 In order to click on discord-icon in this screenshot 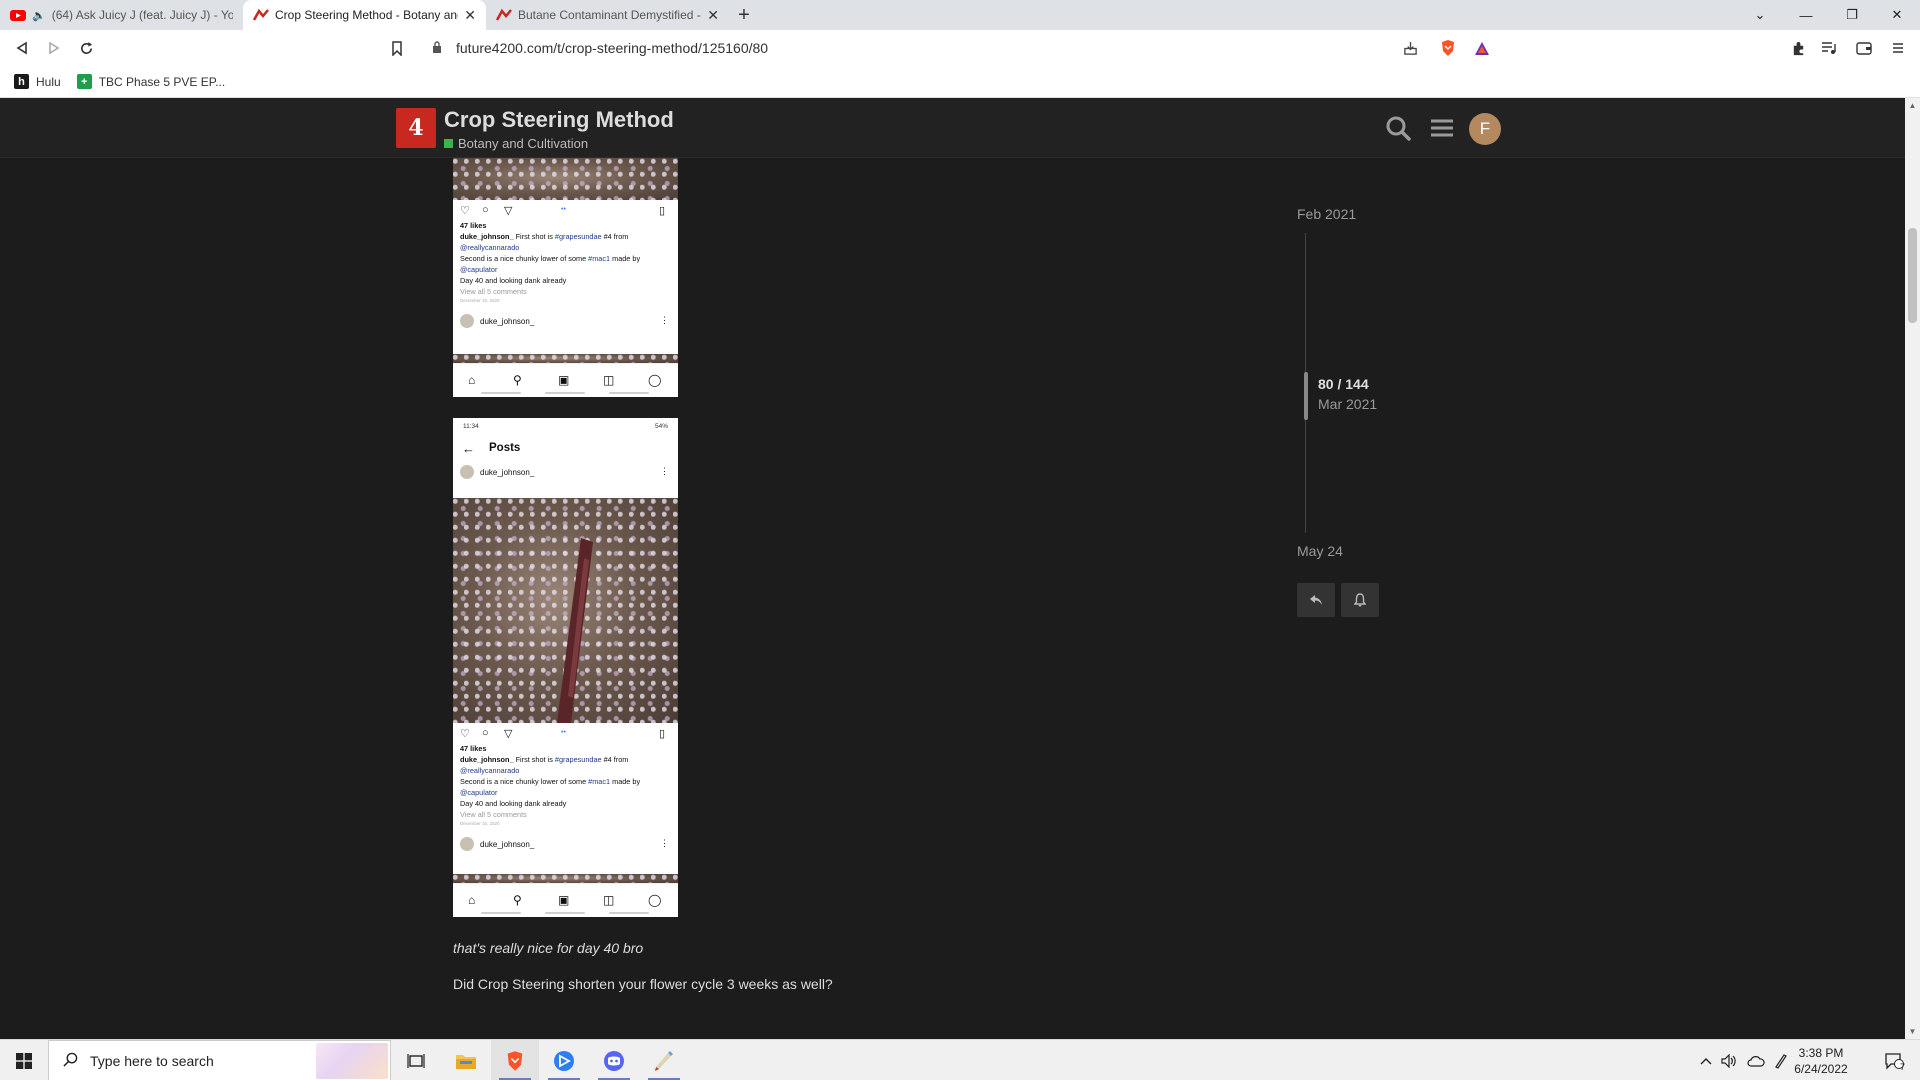, I will do `click(614, 1060)`.